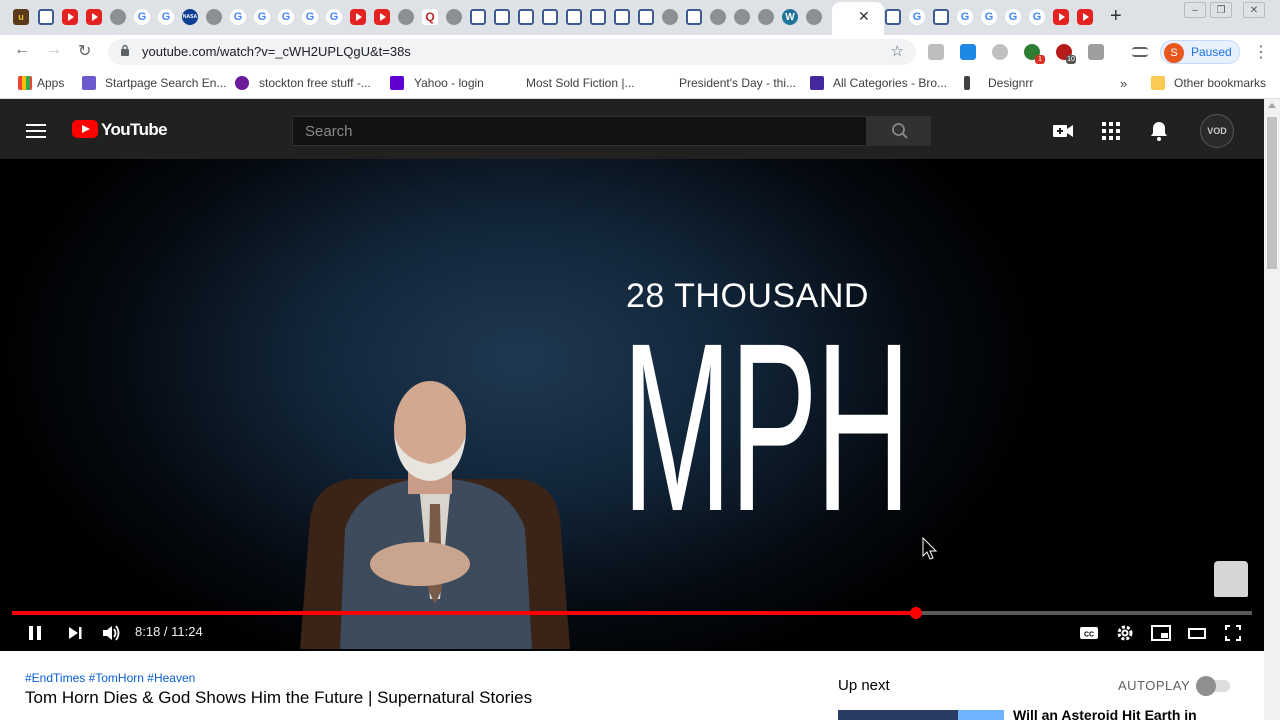 Image resolution: width=1280 pixels, height=723 pixels. I want to click on reading-list-icon, so click(1140, 52).